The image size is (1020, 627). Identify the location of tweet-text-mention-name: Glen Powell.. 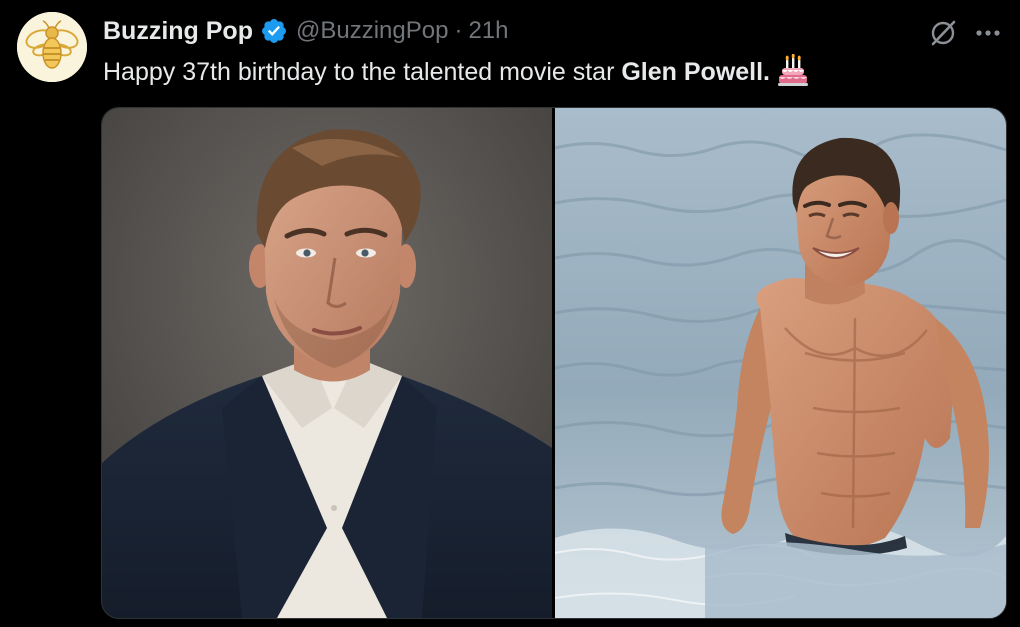
(696, 72).